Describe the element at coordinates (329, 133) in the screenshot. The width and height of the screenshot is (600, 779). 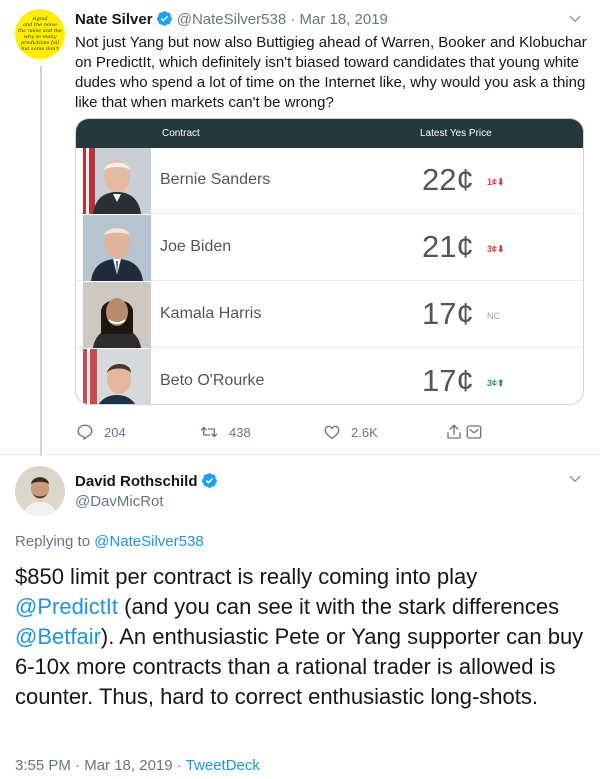
I see `card-header: Contract Latest Yes Price` at that location.